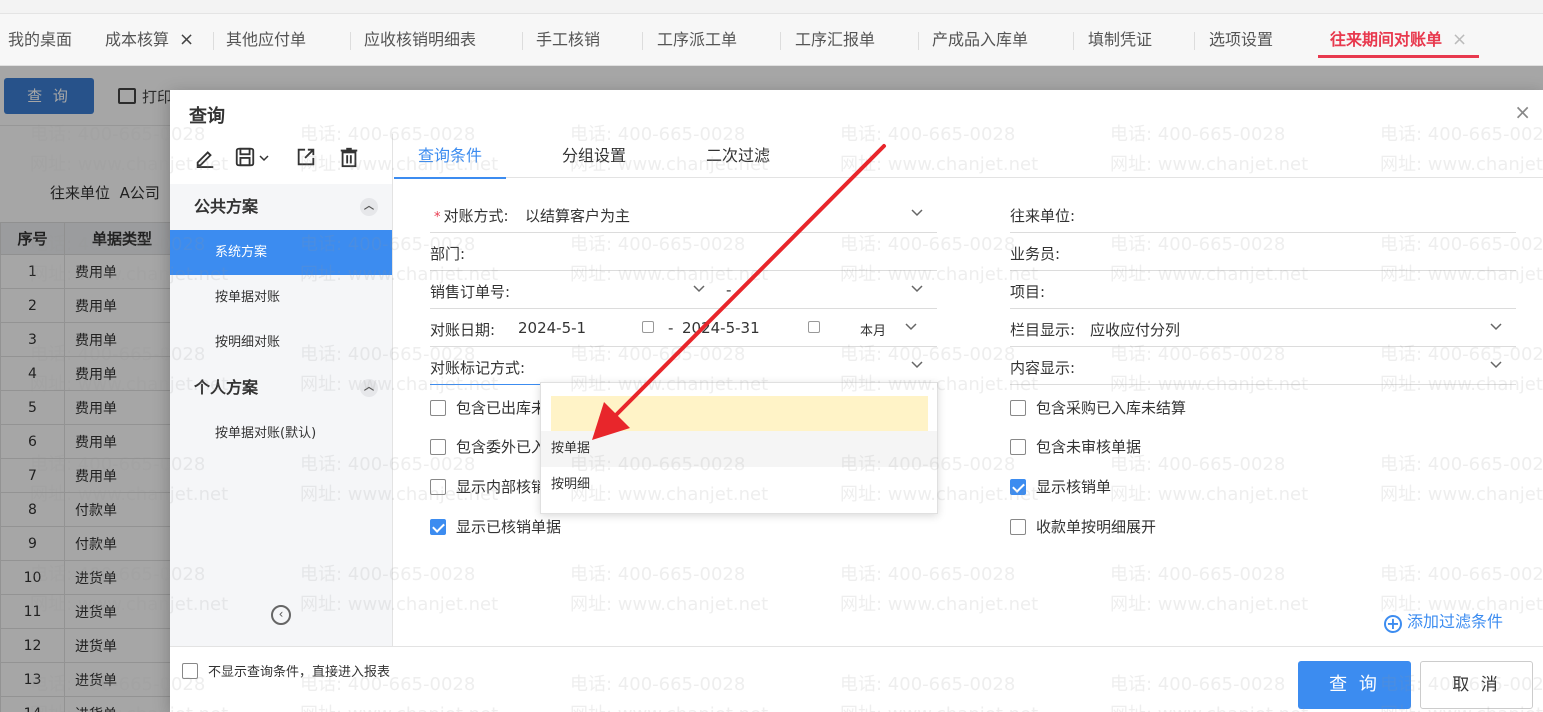 Image resolution: width=1543 pixels, height=712 pixels. Describe the element at coordinates (1476, 685) in the screenshot. I see `cancel-button: 取 消` at that location.